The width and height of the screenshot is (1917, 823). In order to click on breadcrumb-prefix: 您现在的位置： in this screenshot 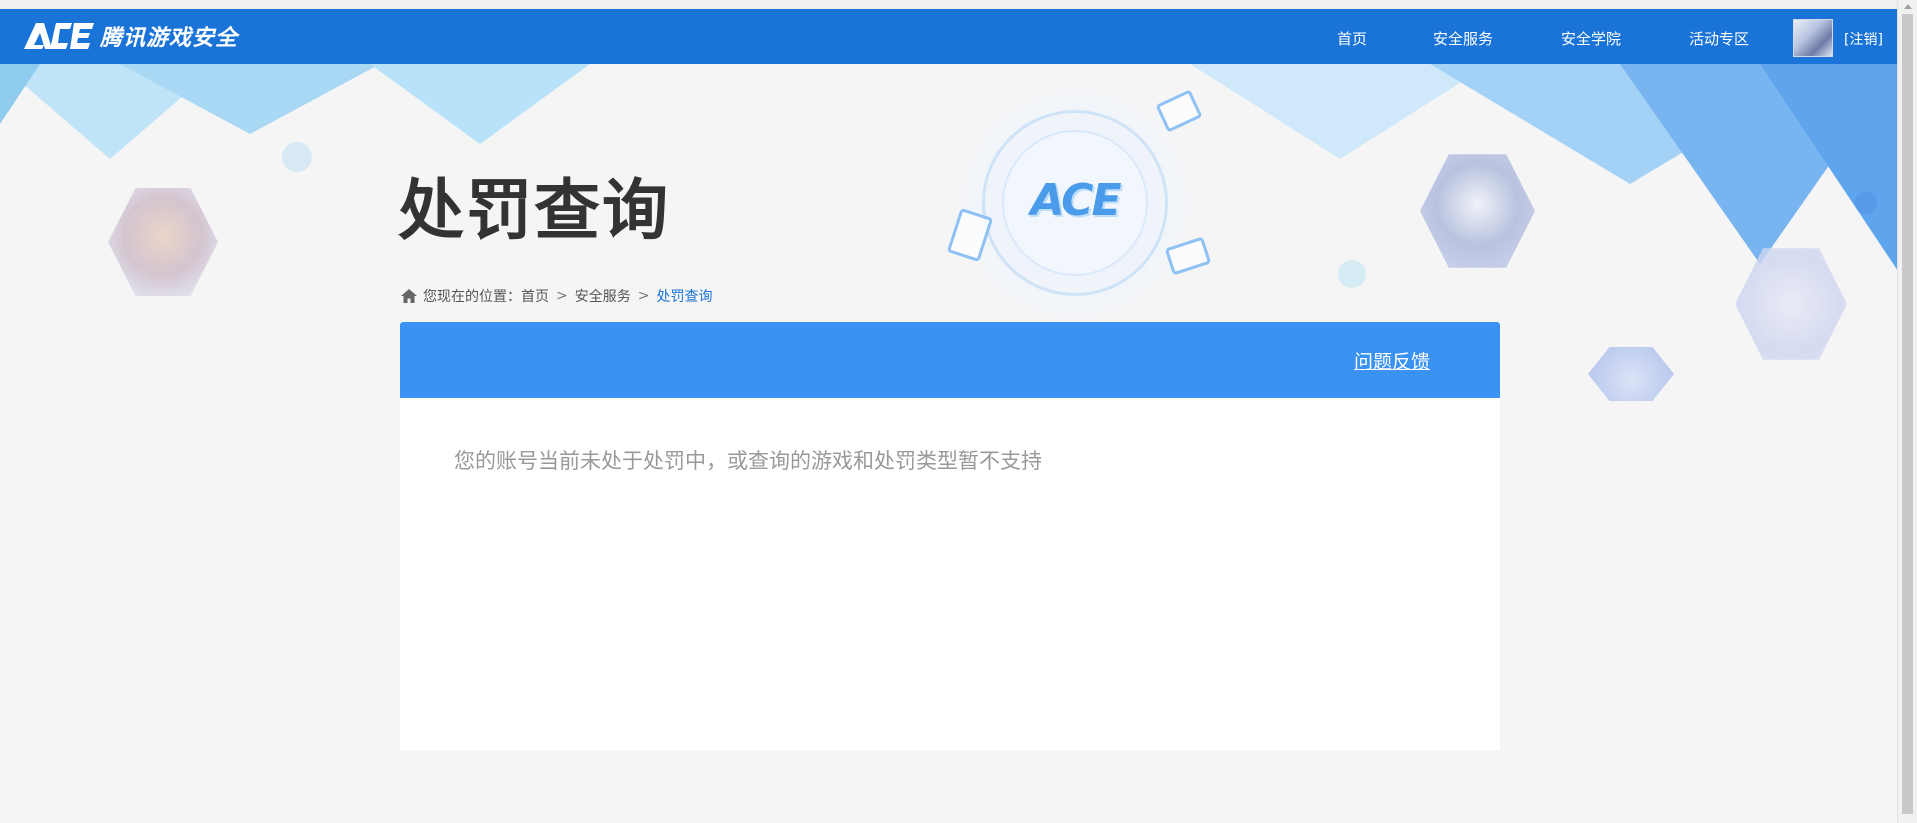, I will do `click(472, 297)`.